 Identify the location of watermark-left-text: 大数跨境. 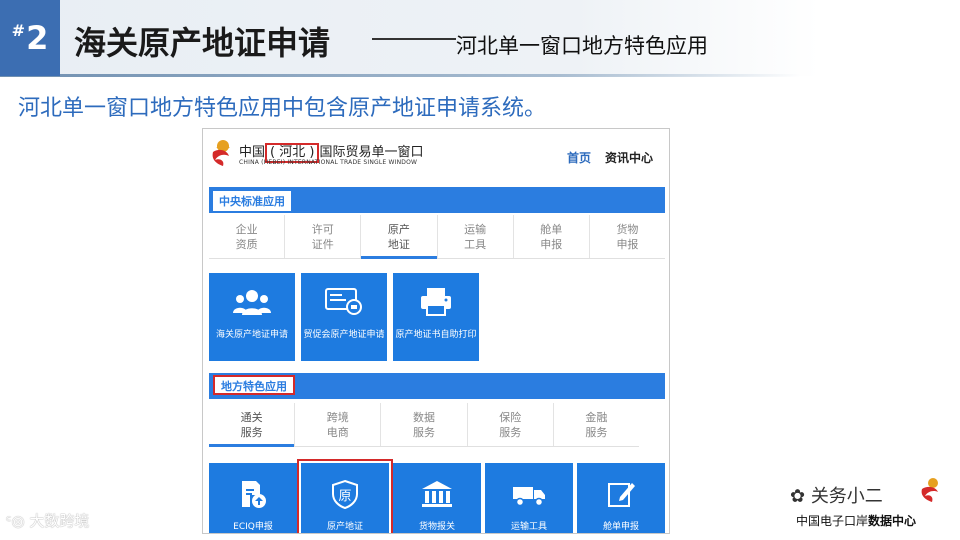
(59, 521).